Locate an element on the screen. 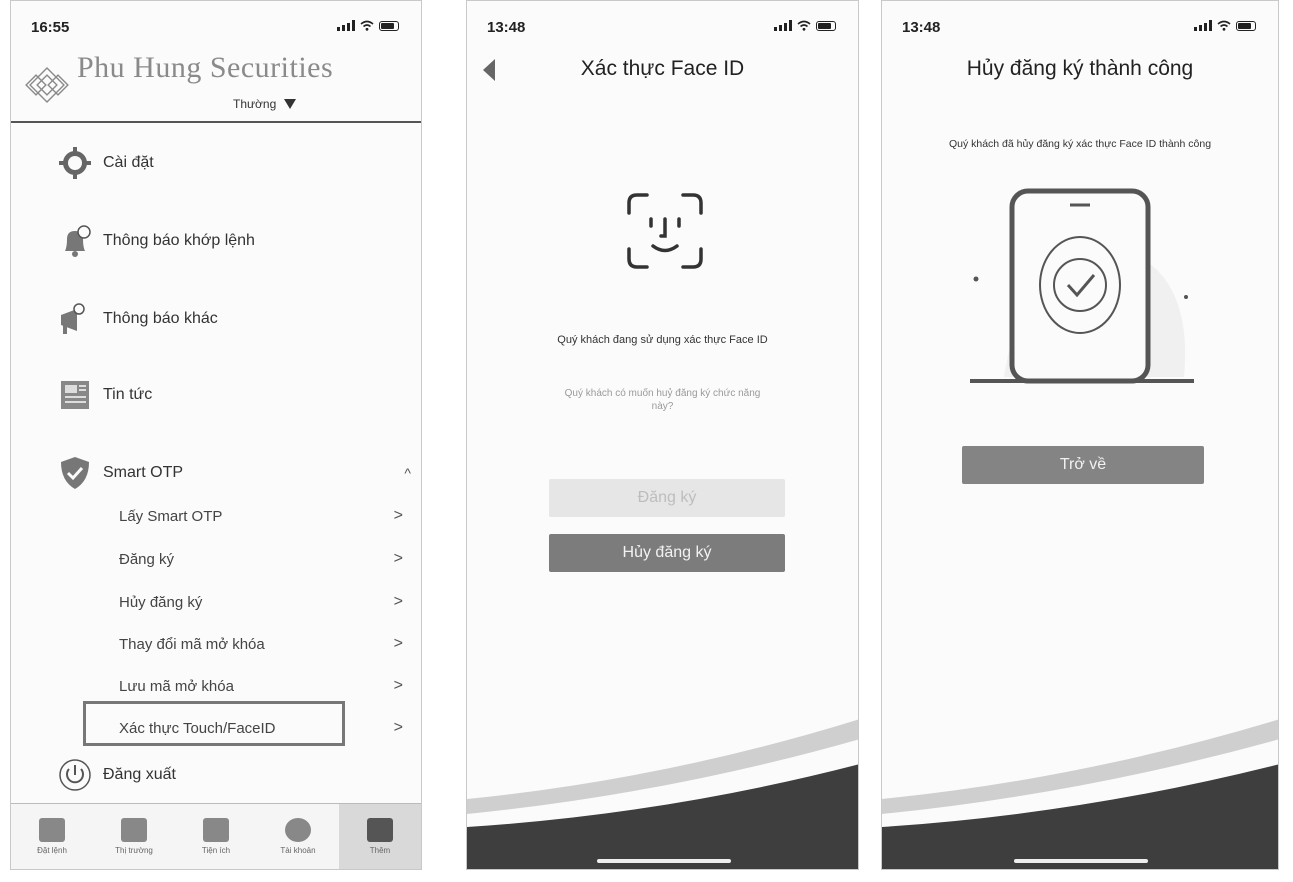 The image size is (1293, 882). tab-label: Thêm is located at coordinates (380, 850).